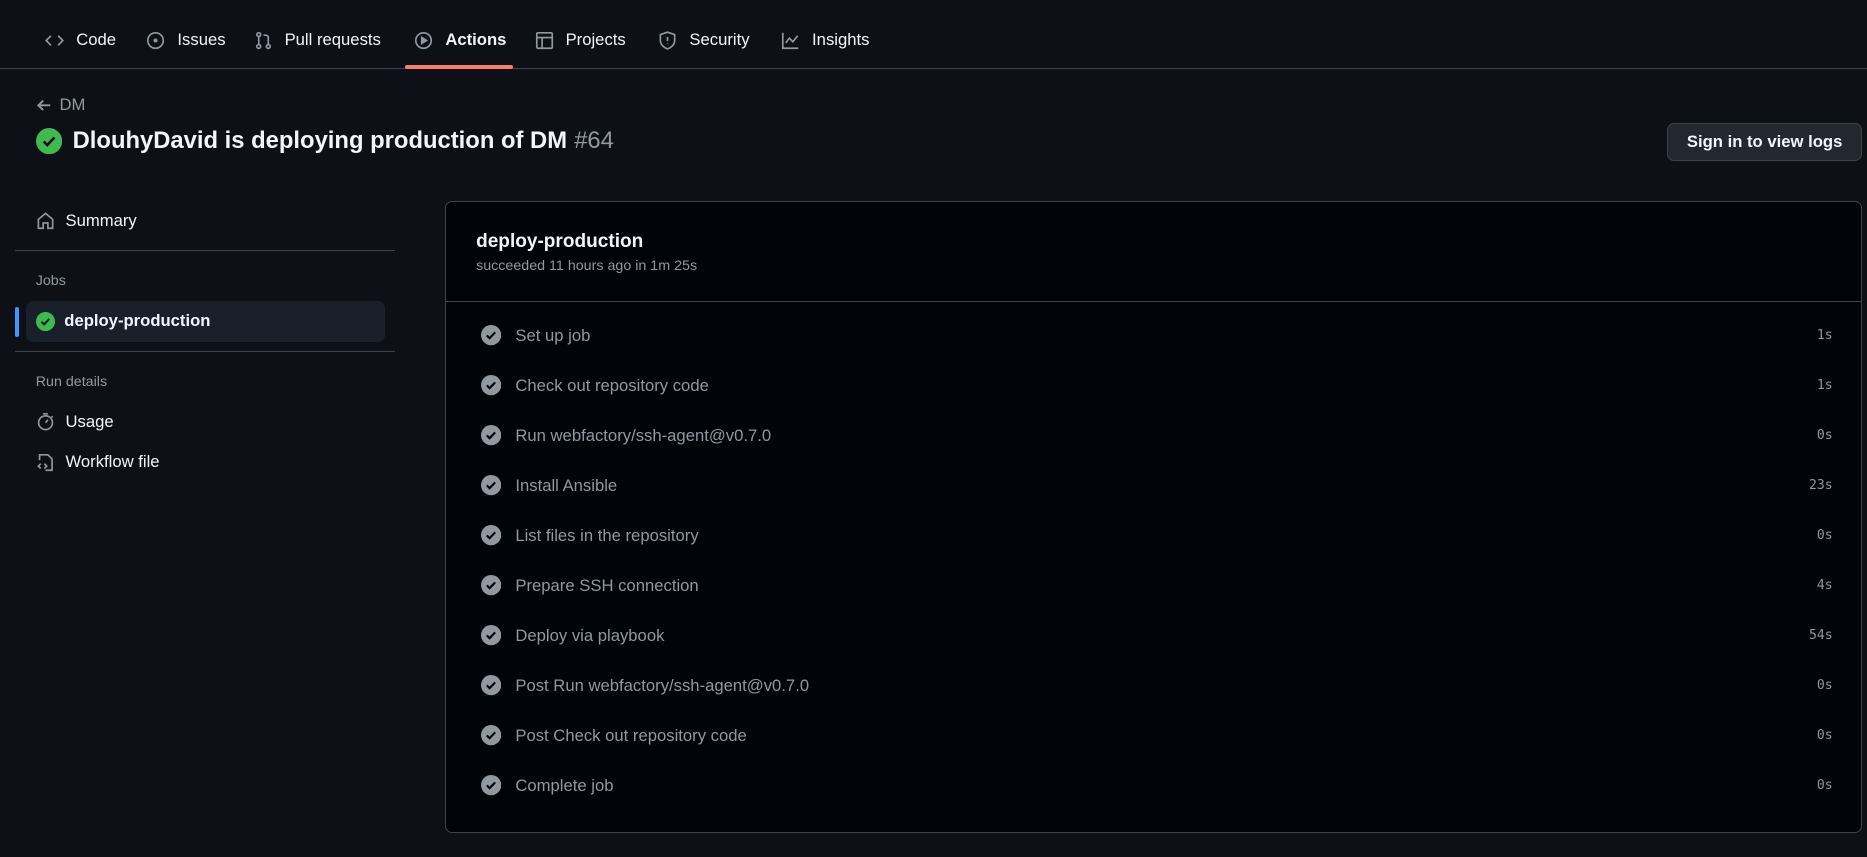  What do you see at coordinates (1153, 586) in the screenshot?
I see `step-row: Prepare SSH connection 4s` at bounding box center [1153, 586].